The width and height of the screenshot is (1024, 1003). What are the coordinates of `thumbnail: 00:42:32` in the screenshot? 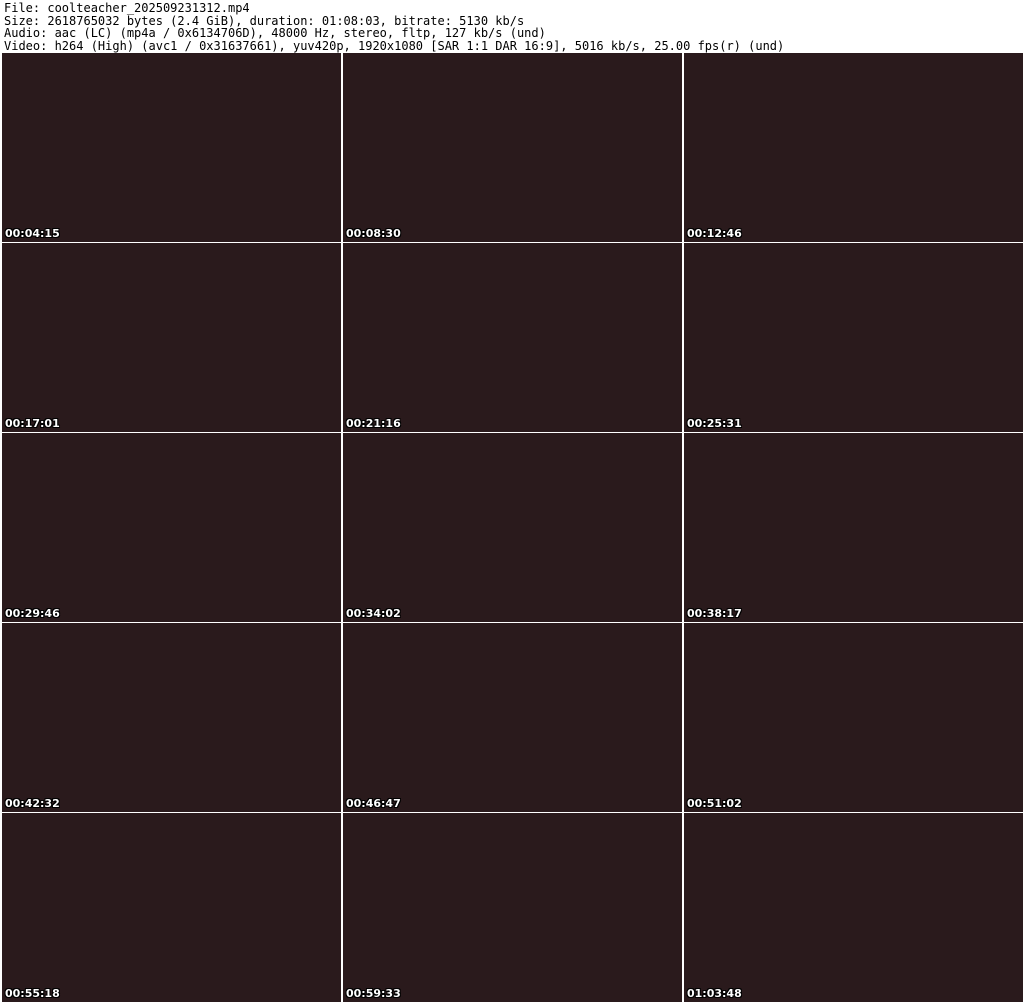 It's located at (171, 717).